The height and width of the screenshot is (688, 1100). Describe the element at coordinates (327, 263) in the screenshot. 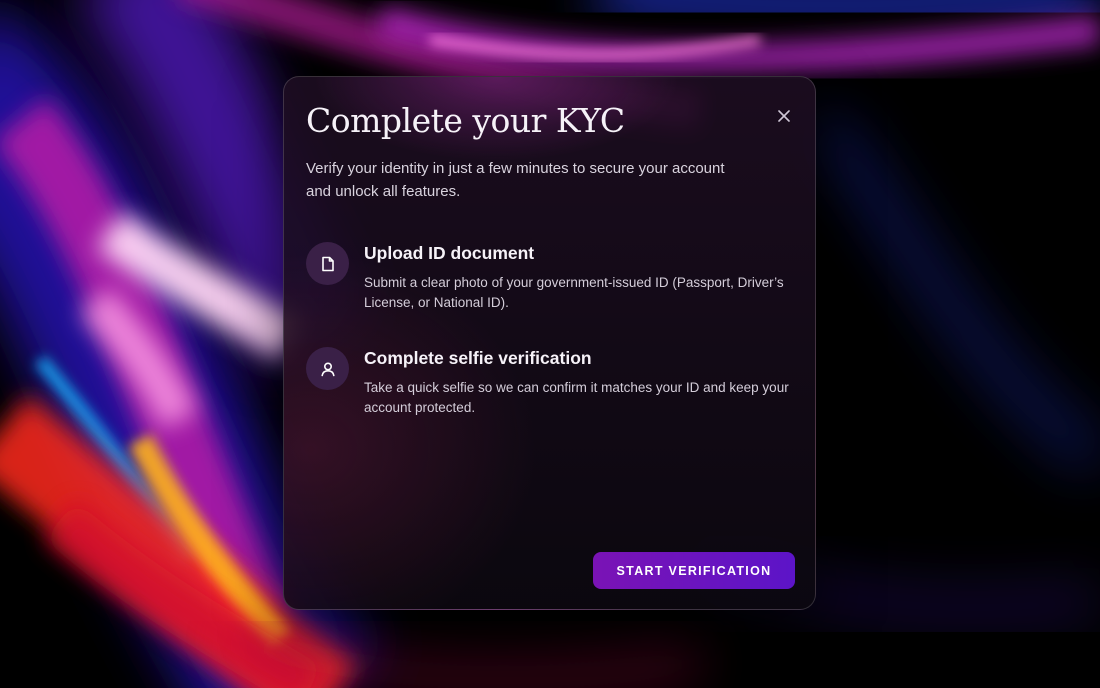

I see `document-icon` at that location.